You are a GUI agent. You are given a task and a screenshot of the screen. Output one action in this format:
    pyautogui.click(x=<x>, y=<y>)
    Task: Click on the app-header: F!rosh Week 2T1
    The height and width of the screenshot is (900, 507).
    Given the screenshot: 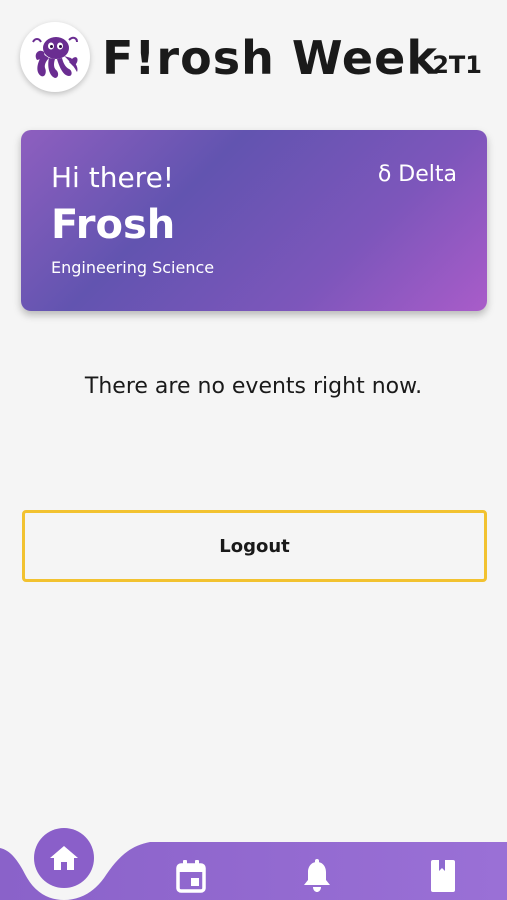 What is the action you would take?
    pyautogui.click(x=255, y=58)
    